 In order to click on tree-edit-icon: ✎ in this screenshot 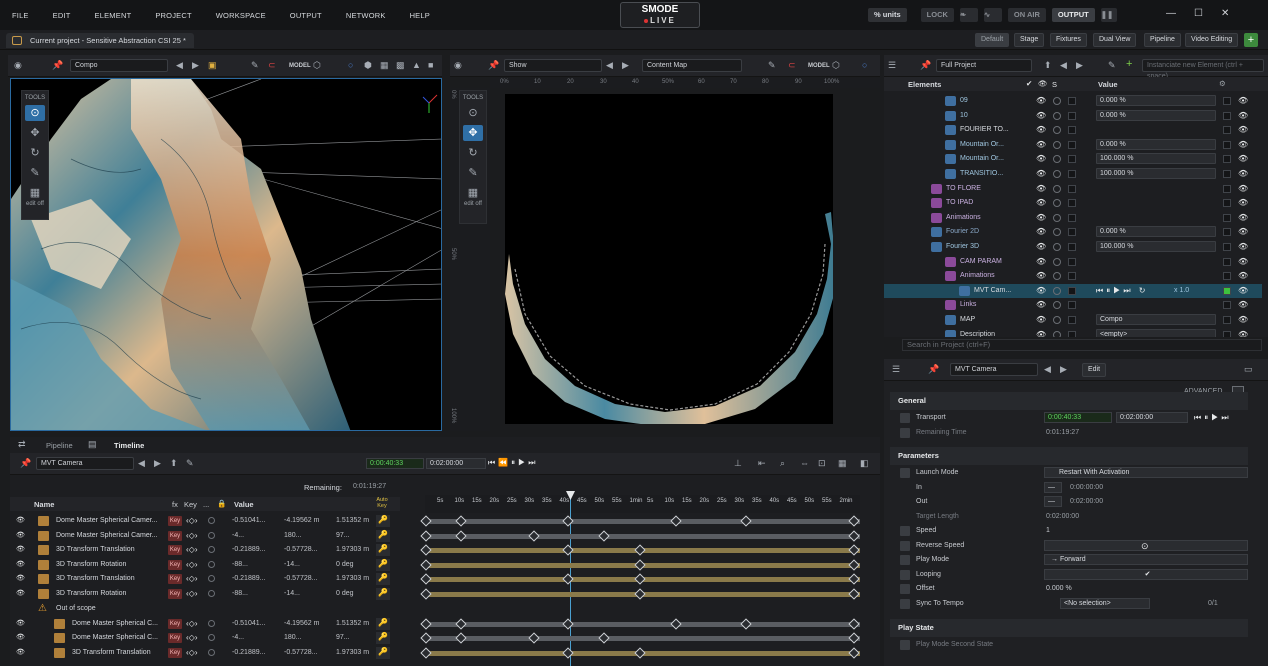, I will do `click(1112, 65)`.